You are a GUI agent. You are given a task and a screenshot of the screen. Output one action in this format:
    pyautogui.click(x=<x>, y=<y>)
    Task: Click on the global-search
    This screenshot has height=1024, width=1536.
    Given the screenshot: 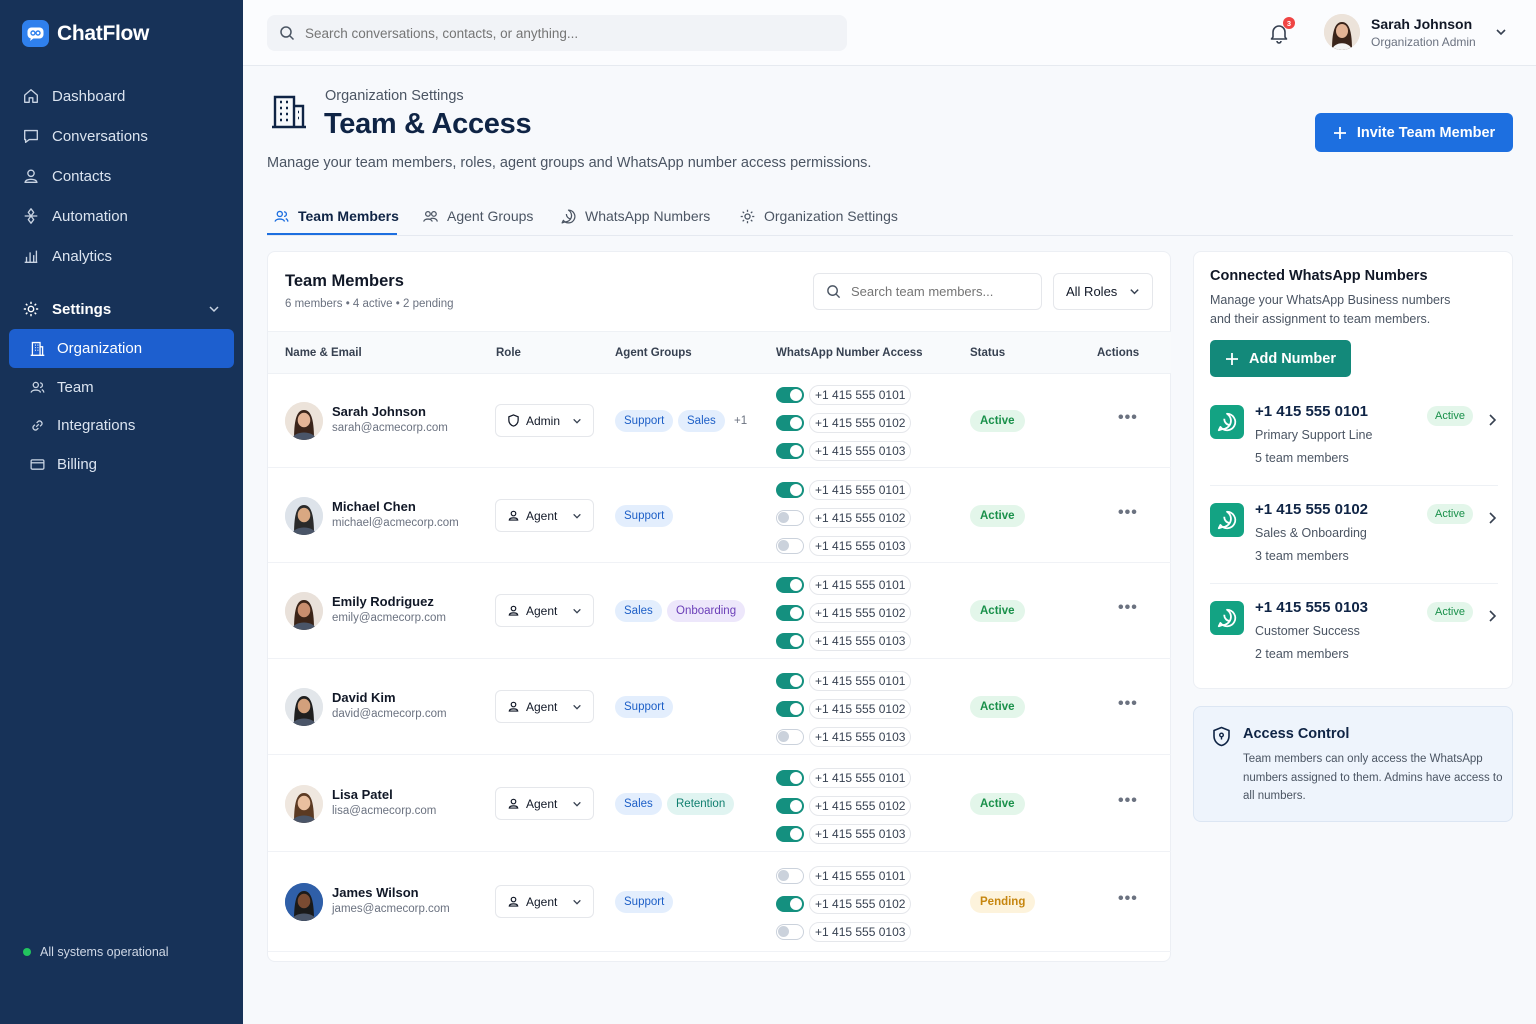 What is the action you would take?
    pyautogui.click(x=557, y=33)
    